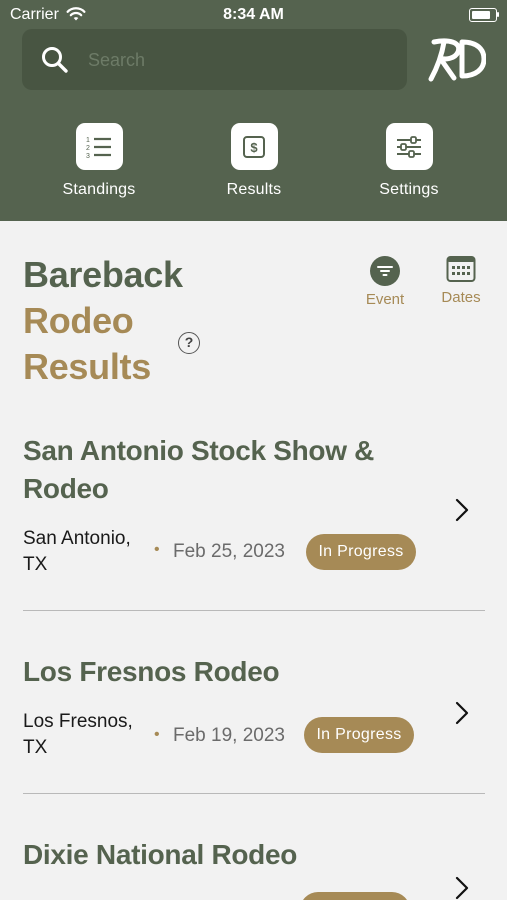  What do you see at coordinates (254, 189) in the screenshot?
I see `nav-results-label: Results` at bounding box center [254, 189].